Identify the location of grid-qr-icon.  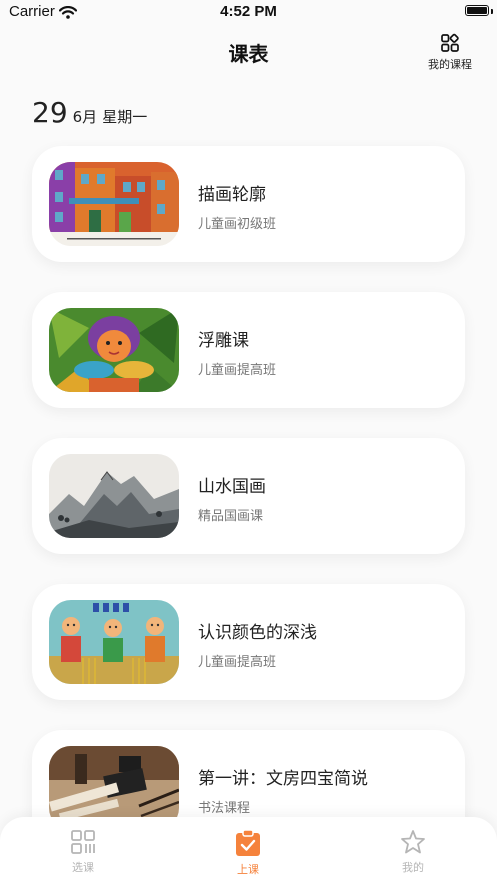
(83, 842).